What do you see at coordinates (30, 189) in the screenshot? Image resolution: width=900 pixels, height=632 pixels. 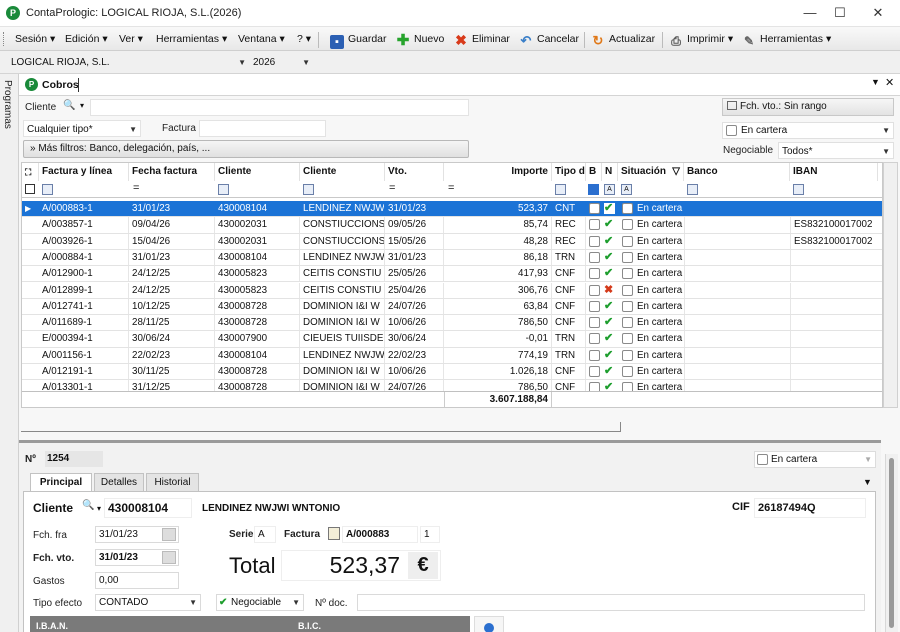 I see `filter-editor-icon` at bounding box center [30, 189].